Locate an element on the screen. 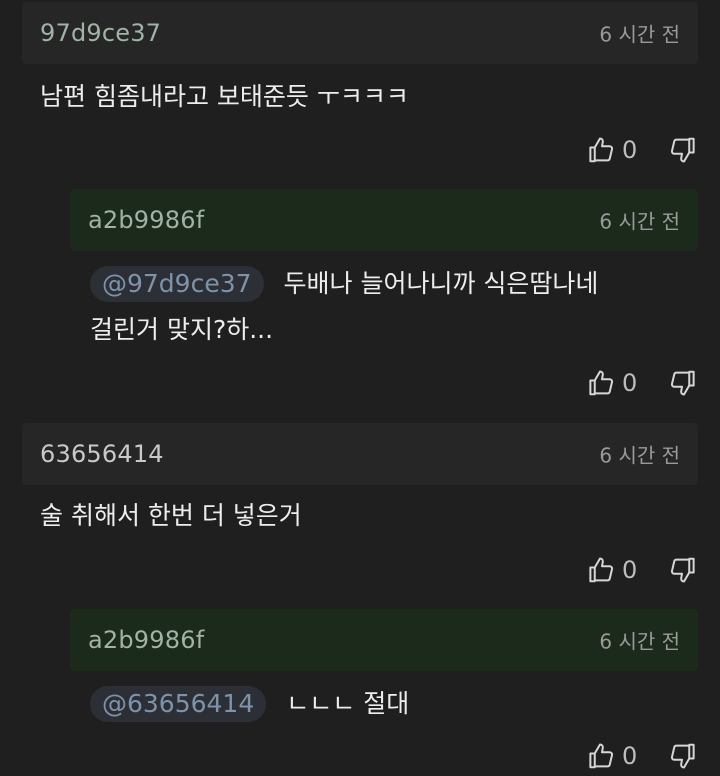  reply-text: @97d9ce37 두배나 늘어나니까 식은땀나네 is located at coordinates (344, 284).